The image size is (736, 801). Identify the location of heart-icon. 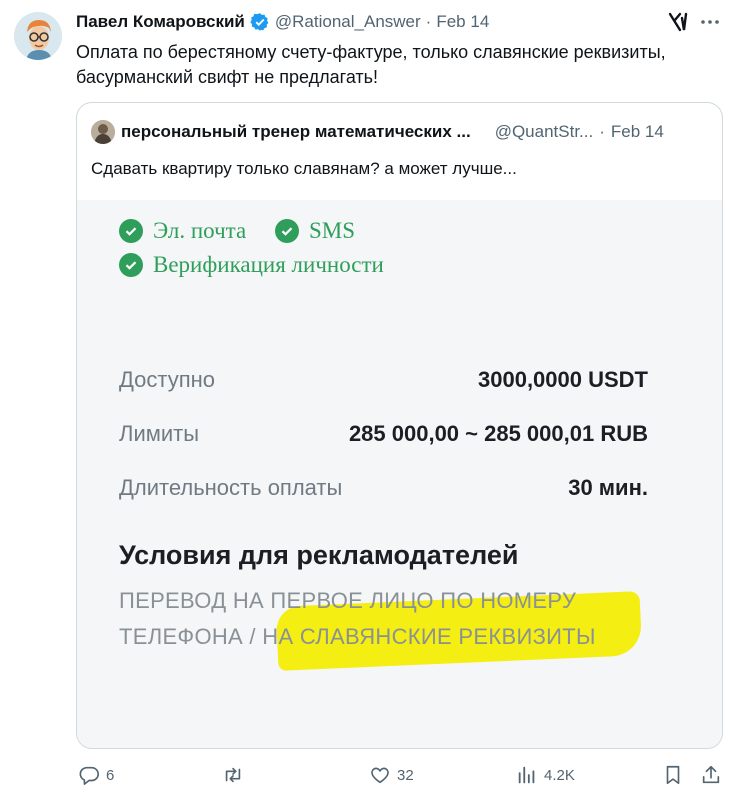
(380, 775).